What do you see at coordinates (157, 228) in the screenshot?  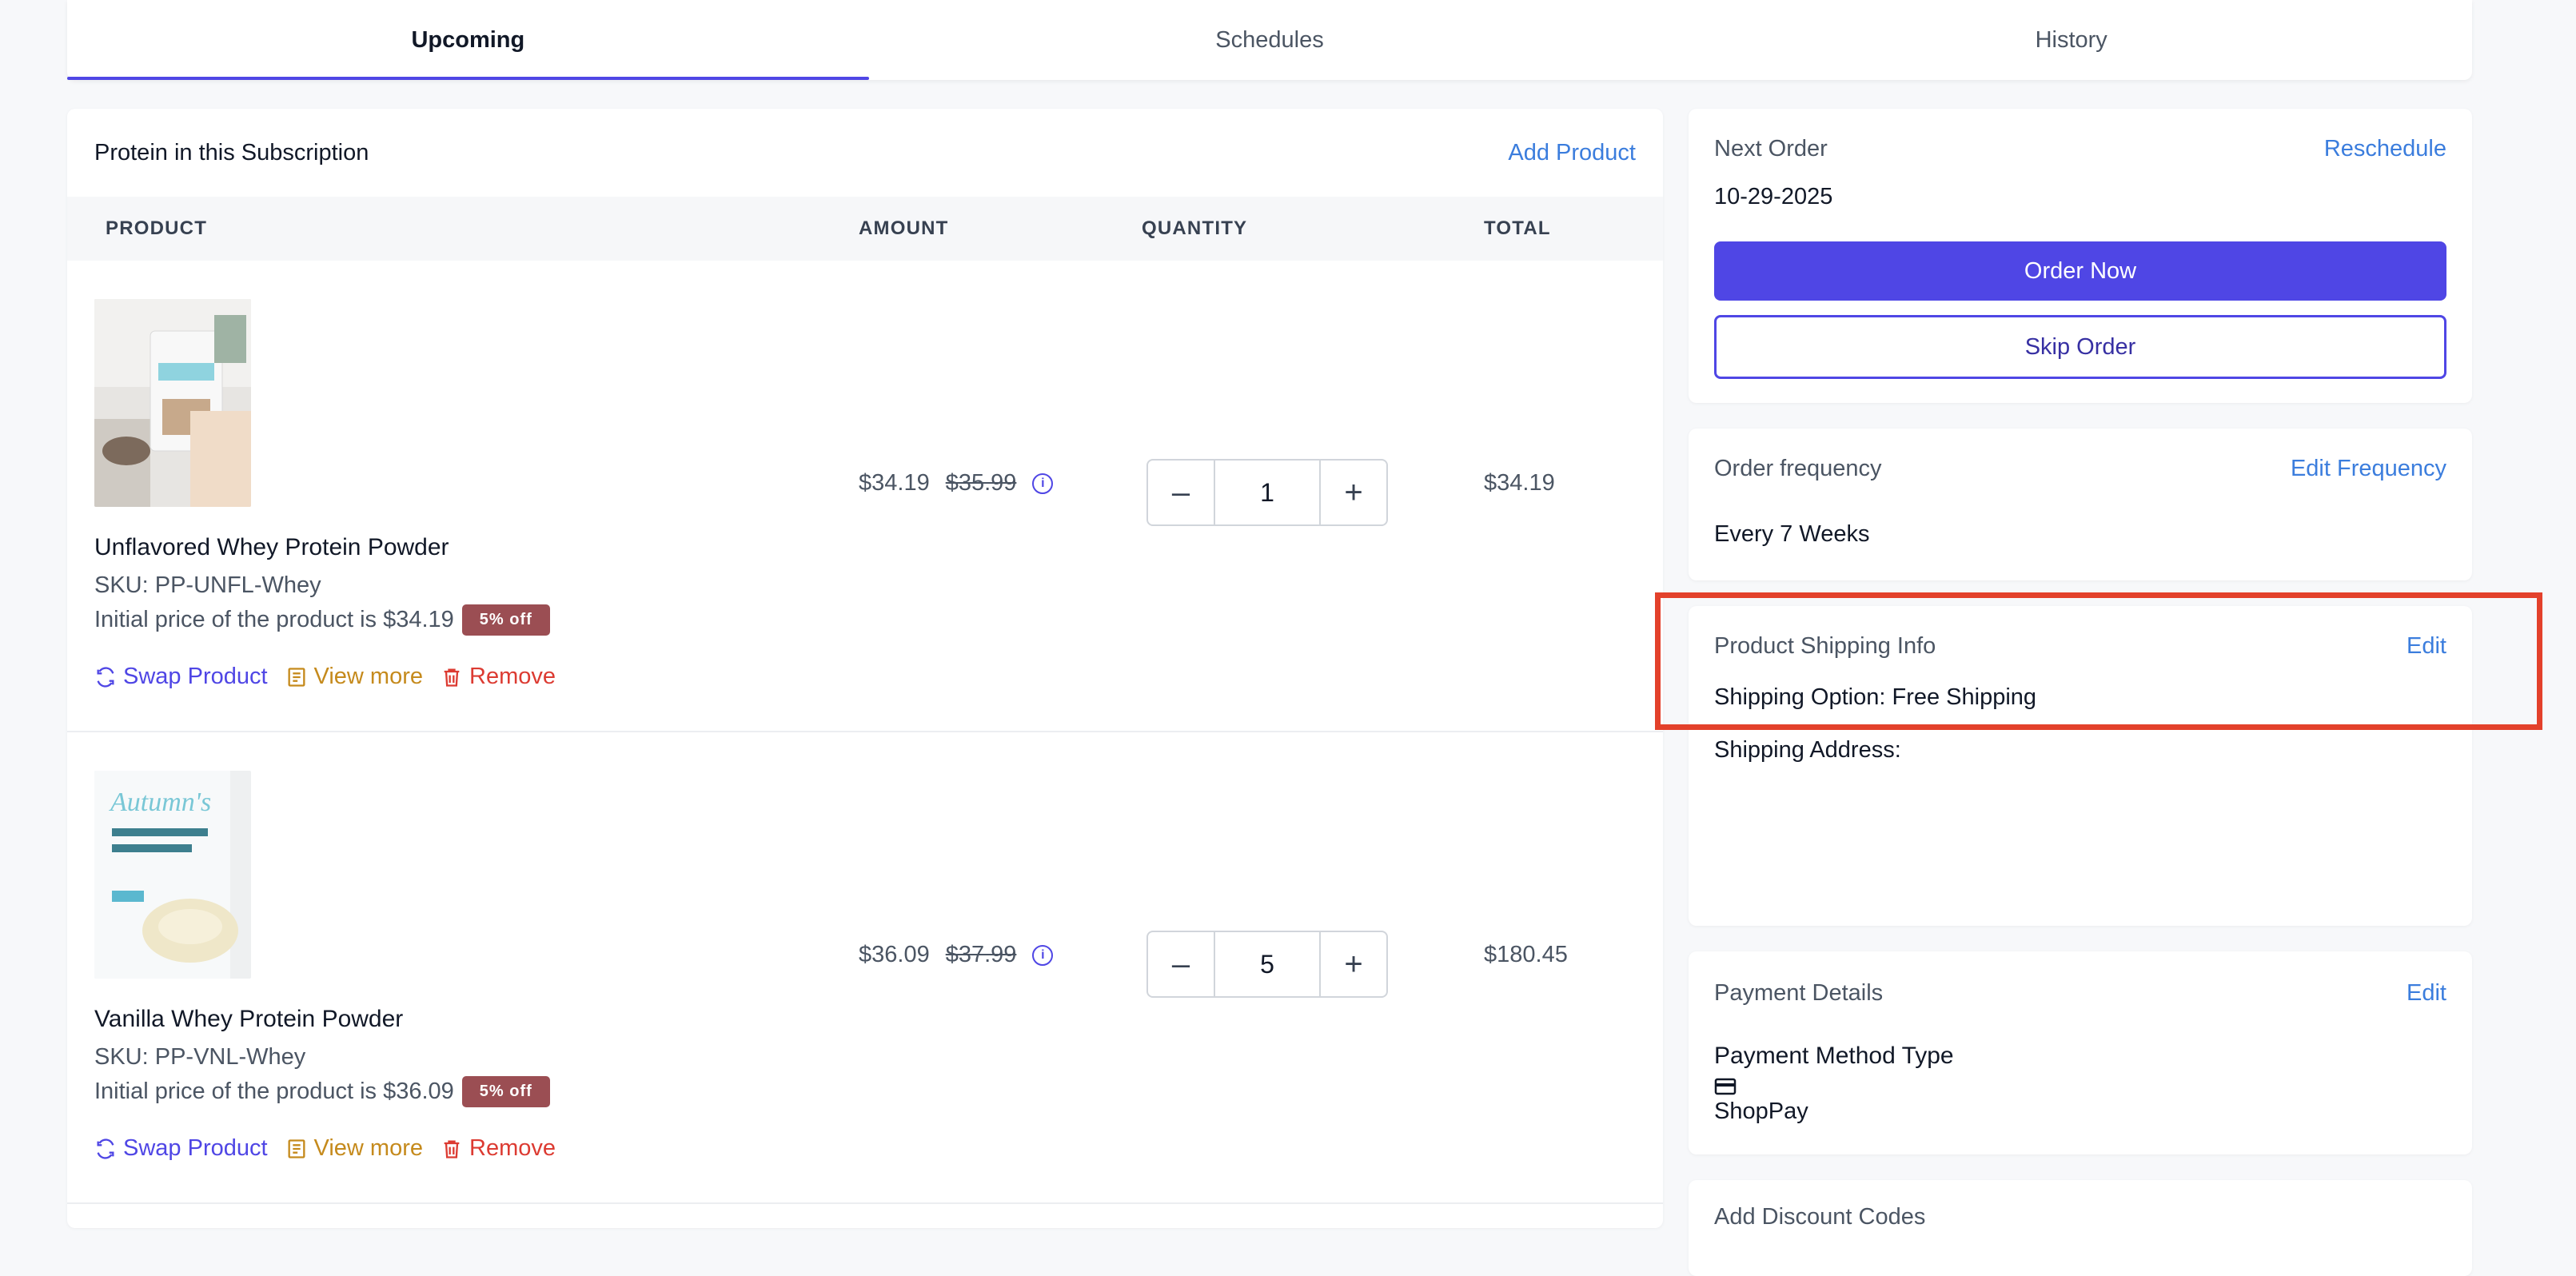 I see `column-header-product: PRODUCT` at bounding box center [157, 228].